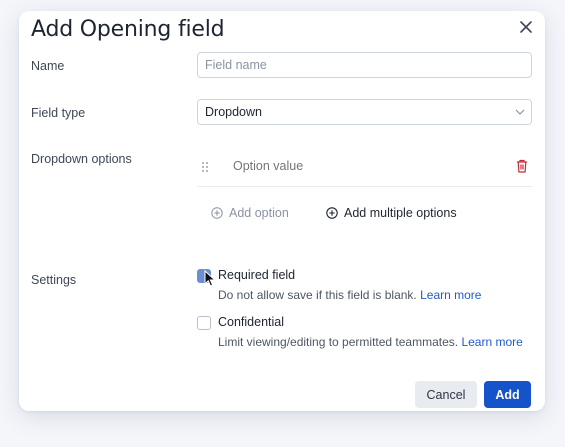 Image resolution: width=565 pixels, height=447 pixels. Describe the element at coordinates (58, 113) in the screenshot. I see `field-type-label: Field type` at that location.